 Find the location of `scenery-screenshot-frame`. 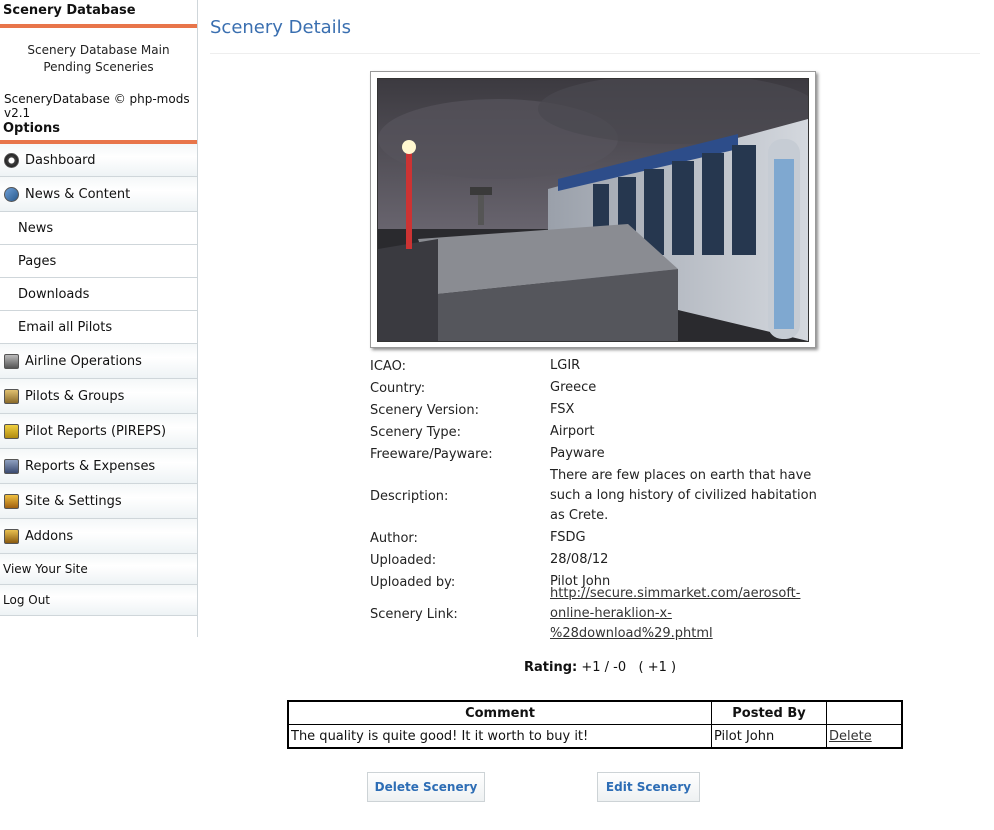

scenery-screenshot-frame is located at coordinates (593, 209).